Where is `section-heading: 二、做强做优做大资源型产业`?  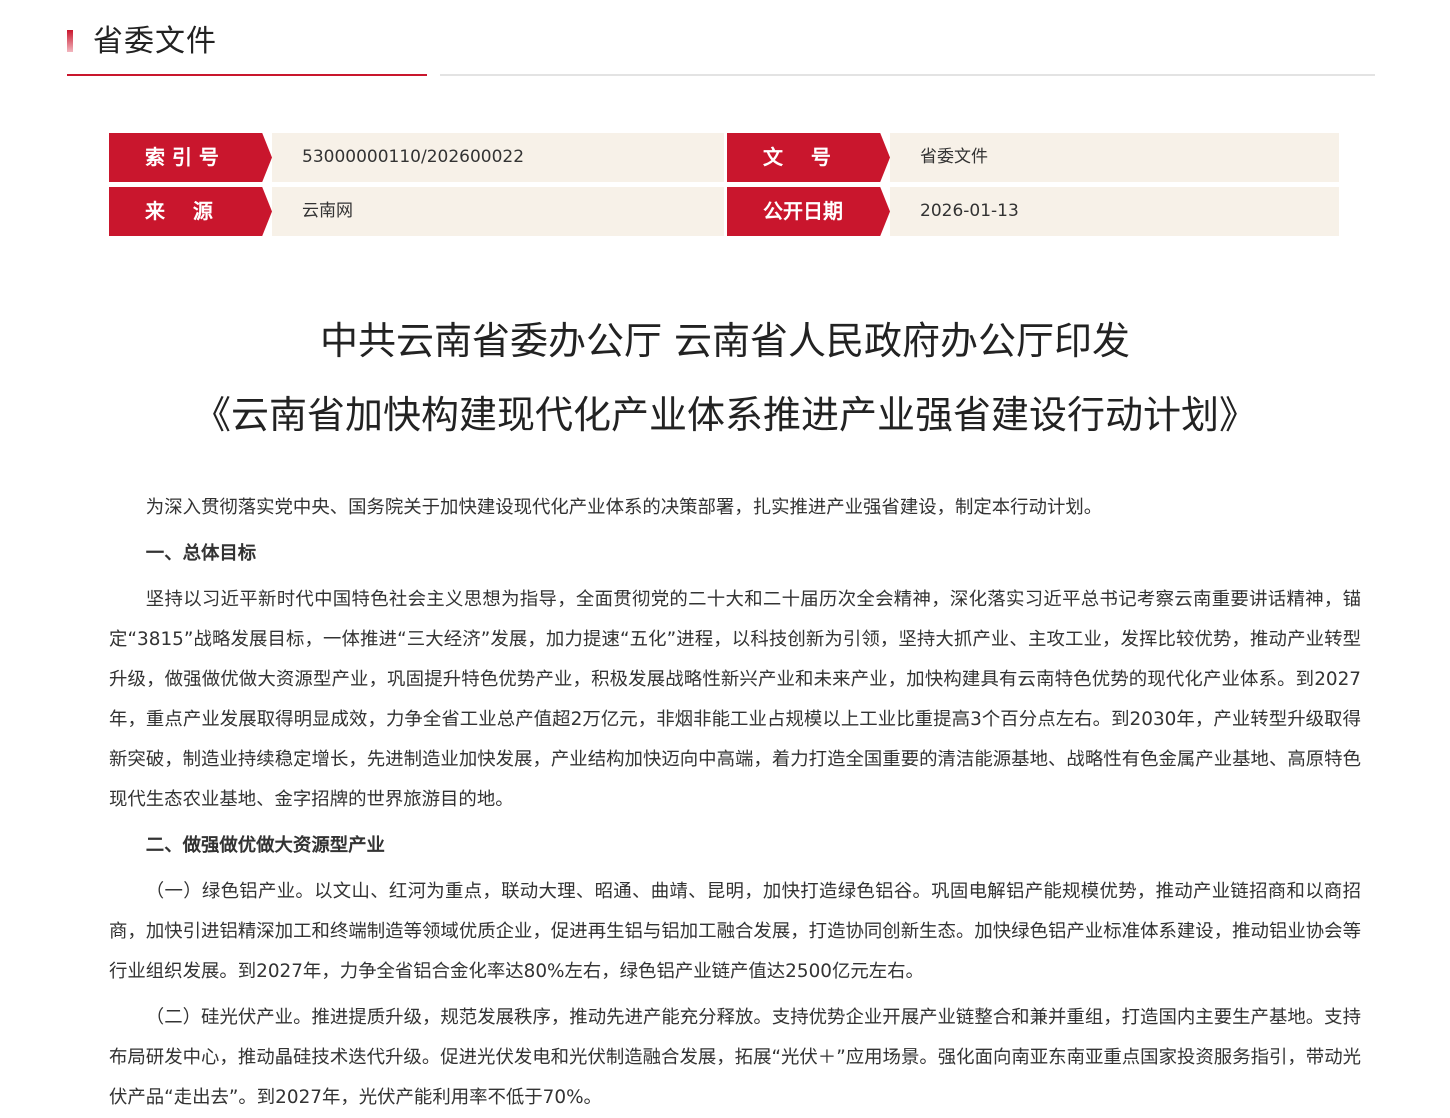 section-heading: 二、做强做优做大资源型产业 is located at coordinates (265, 845).